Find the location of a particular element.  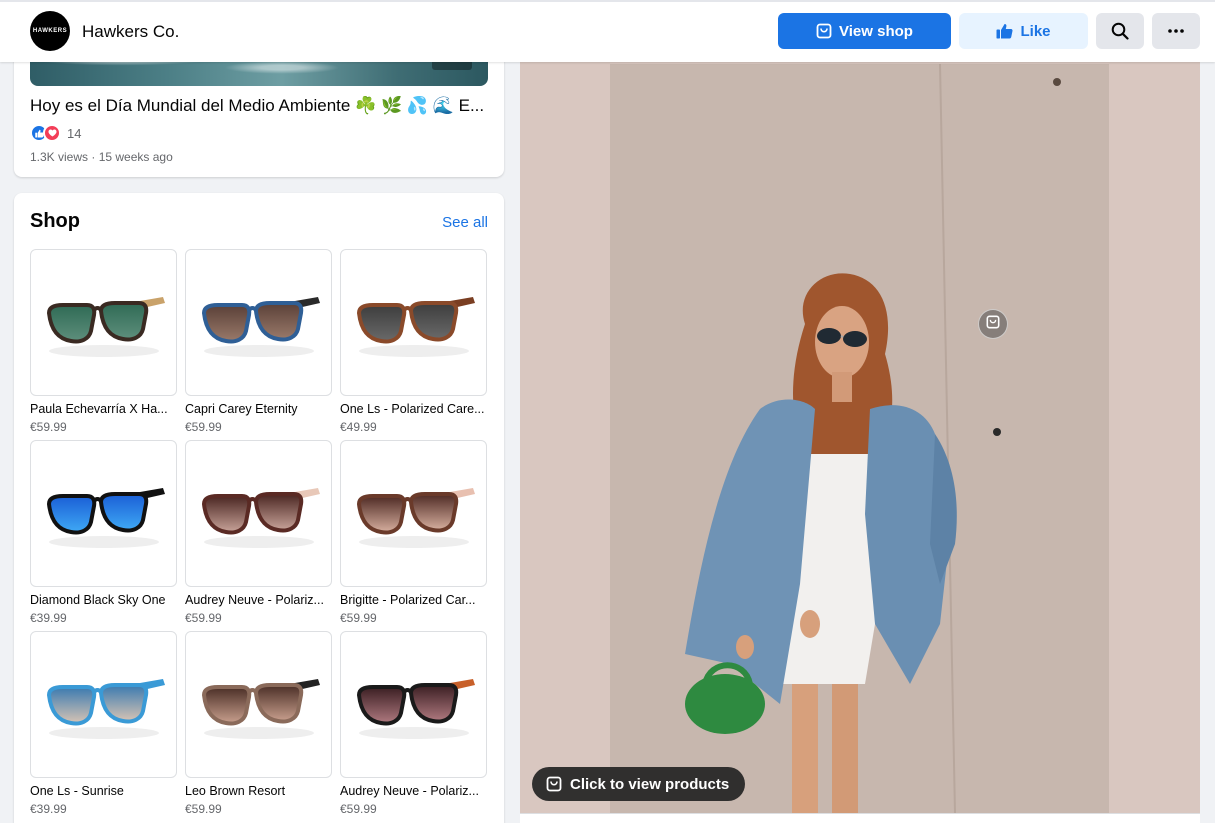

more-options-button is located at coordinates (1176, 31).